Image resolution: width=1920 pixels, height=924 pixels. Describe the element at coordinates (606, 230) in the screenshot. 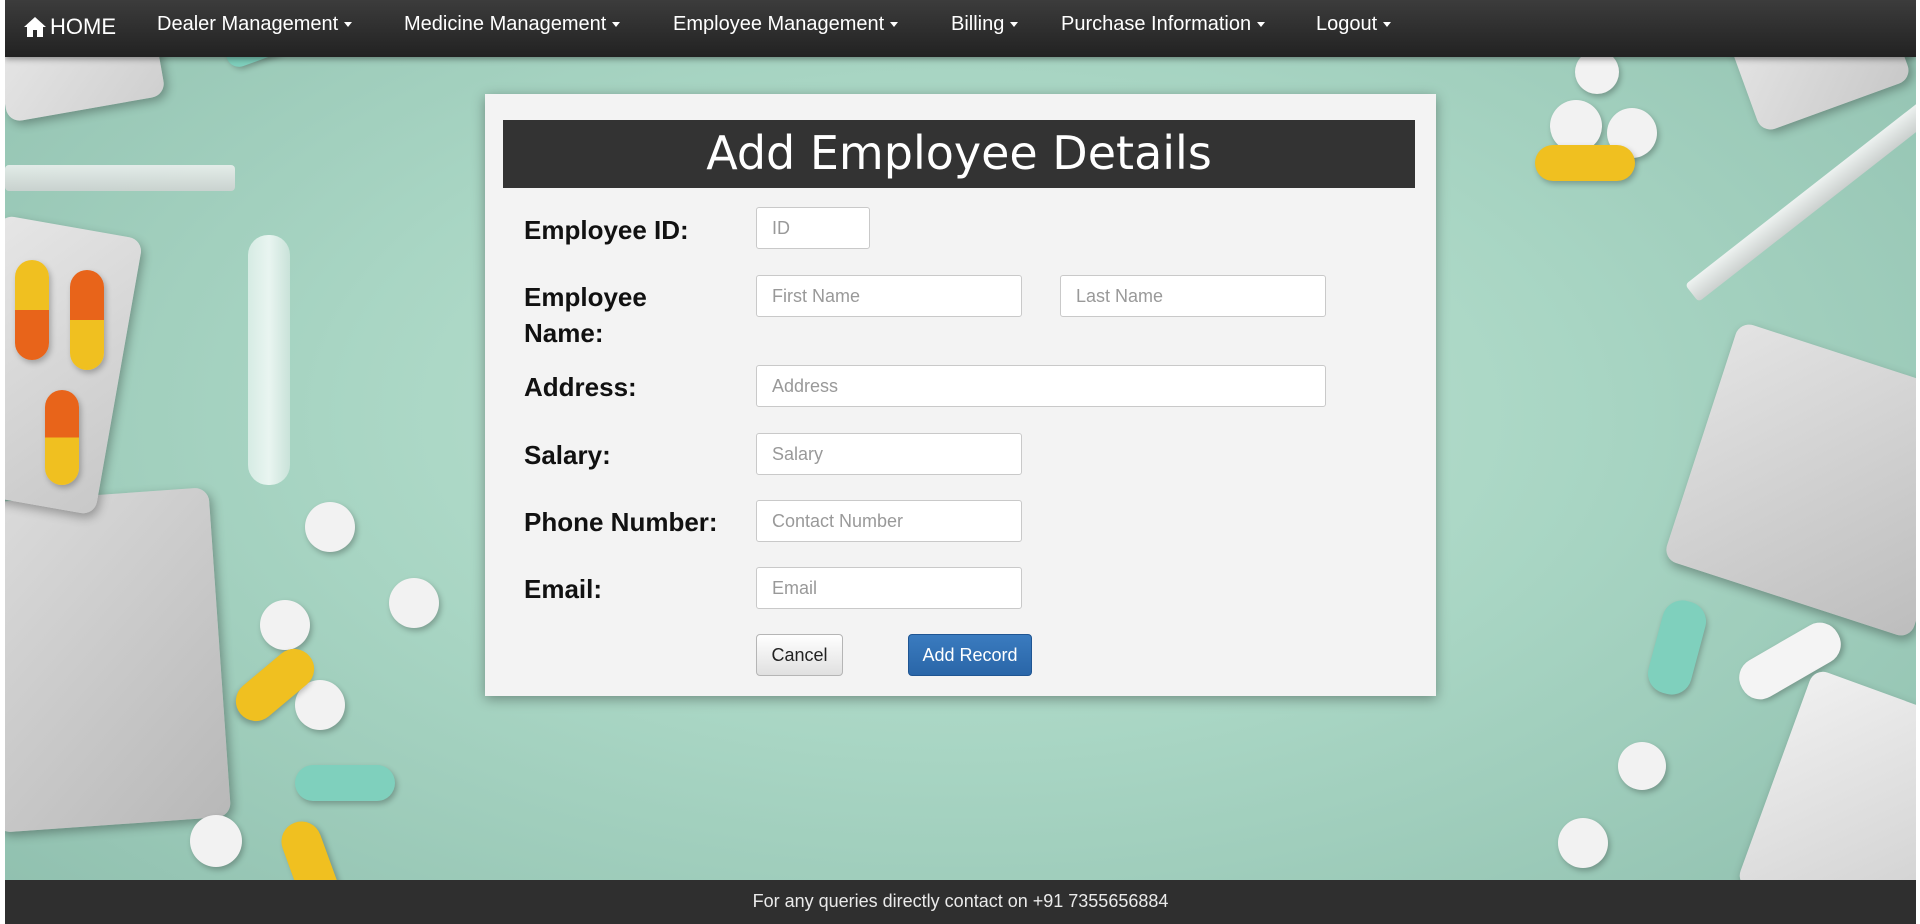

I see `employee-id-label: Employee ID:` at that location.